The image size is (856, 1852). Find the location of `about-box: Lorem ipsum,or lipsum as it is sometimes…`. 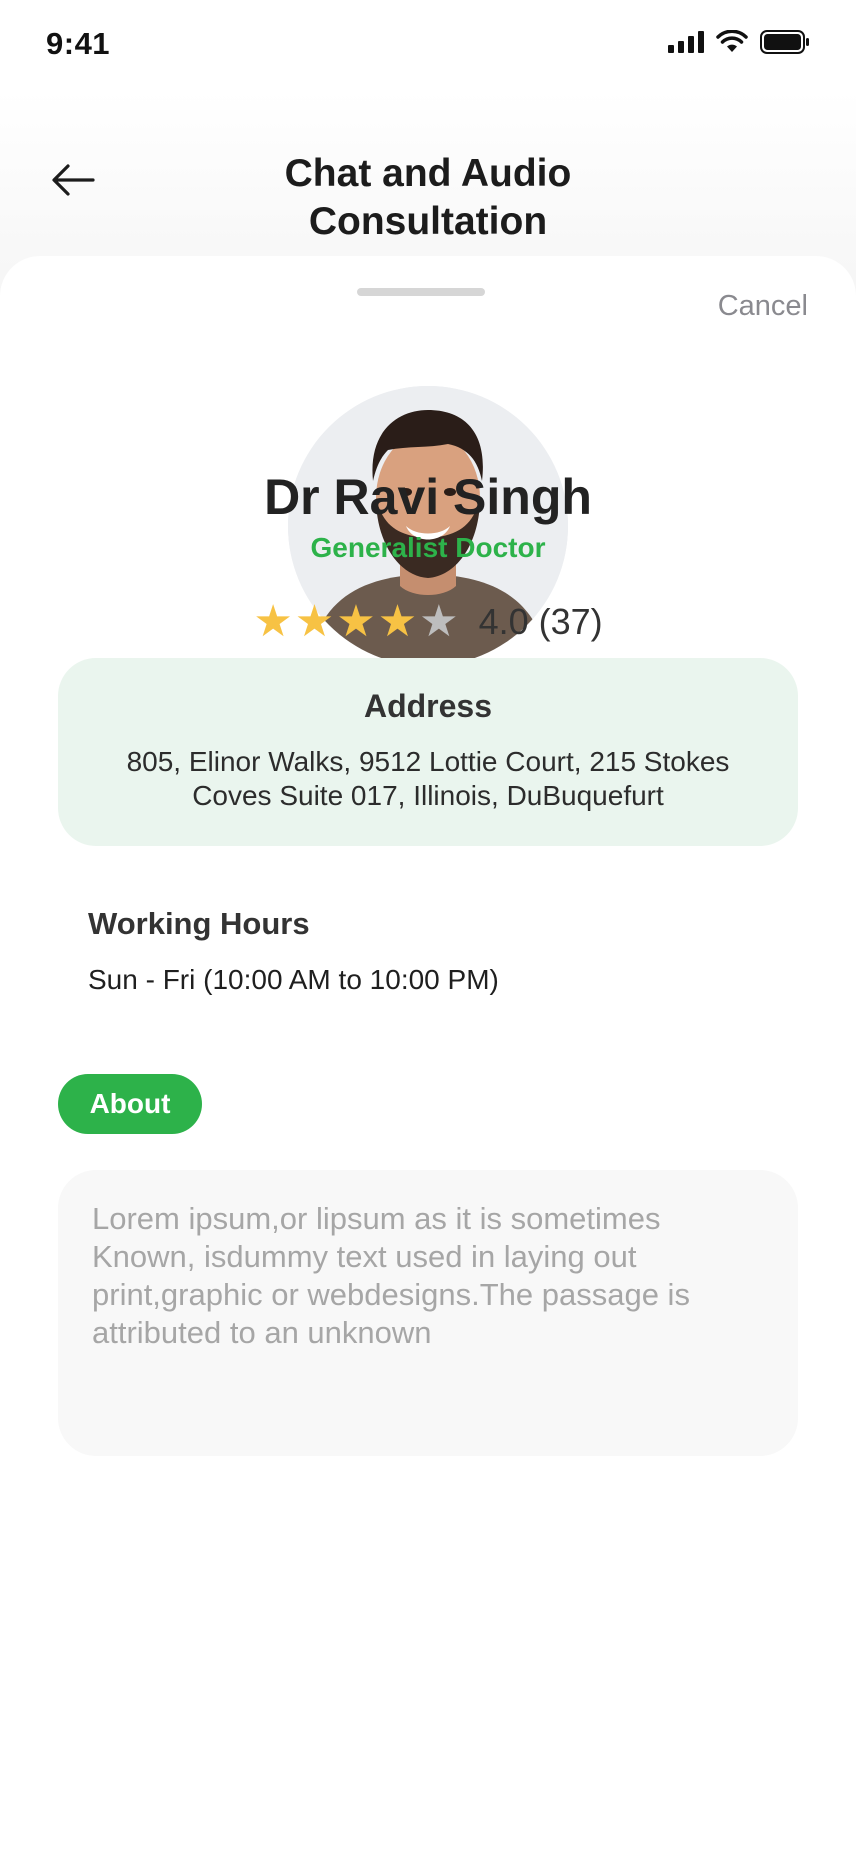

about-box: Lorem ipsum,or lipsum as it is sometimes… is located at coordinates (428, 1313).